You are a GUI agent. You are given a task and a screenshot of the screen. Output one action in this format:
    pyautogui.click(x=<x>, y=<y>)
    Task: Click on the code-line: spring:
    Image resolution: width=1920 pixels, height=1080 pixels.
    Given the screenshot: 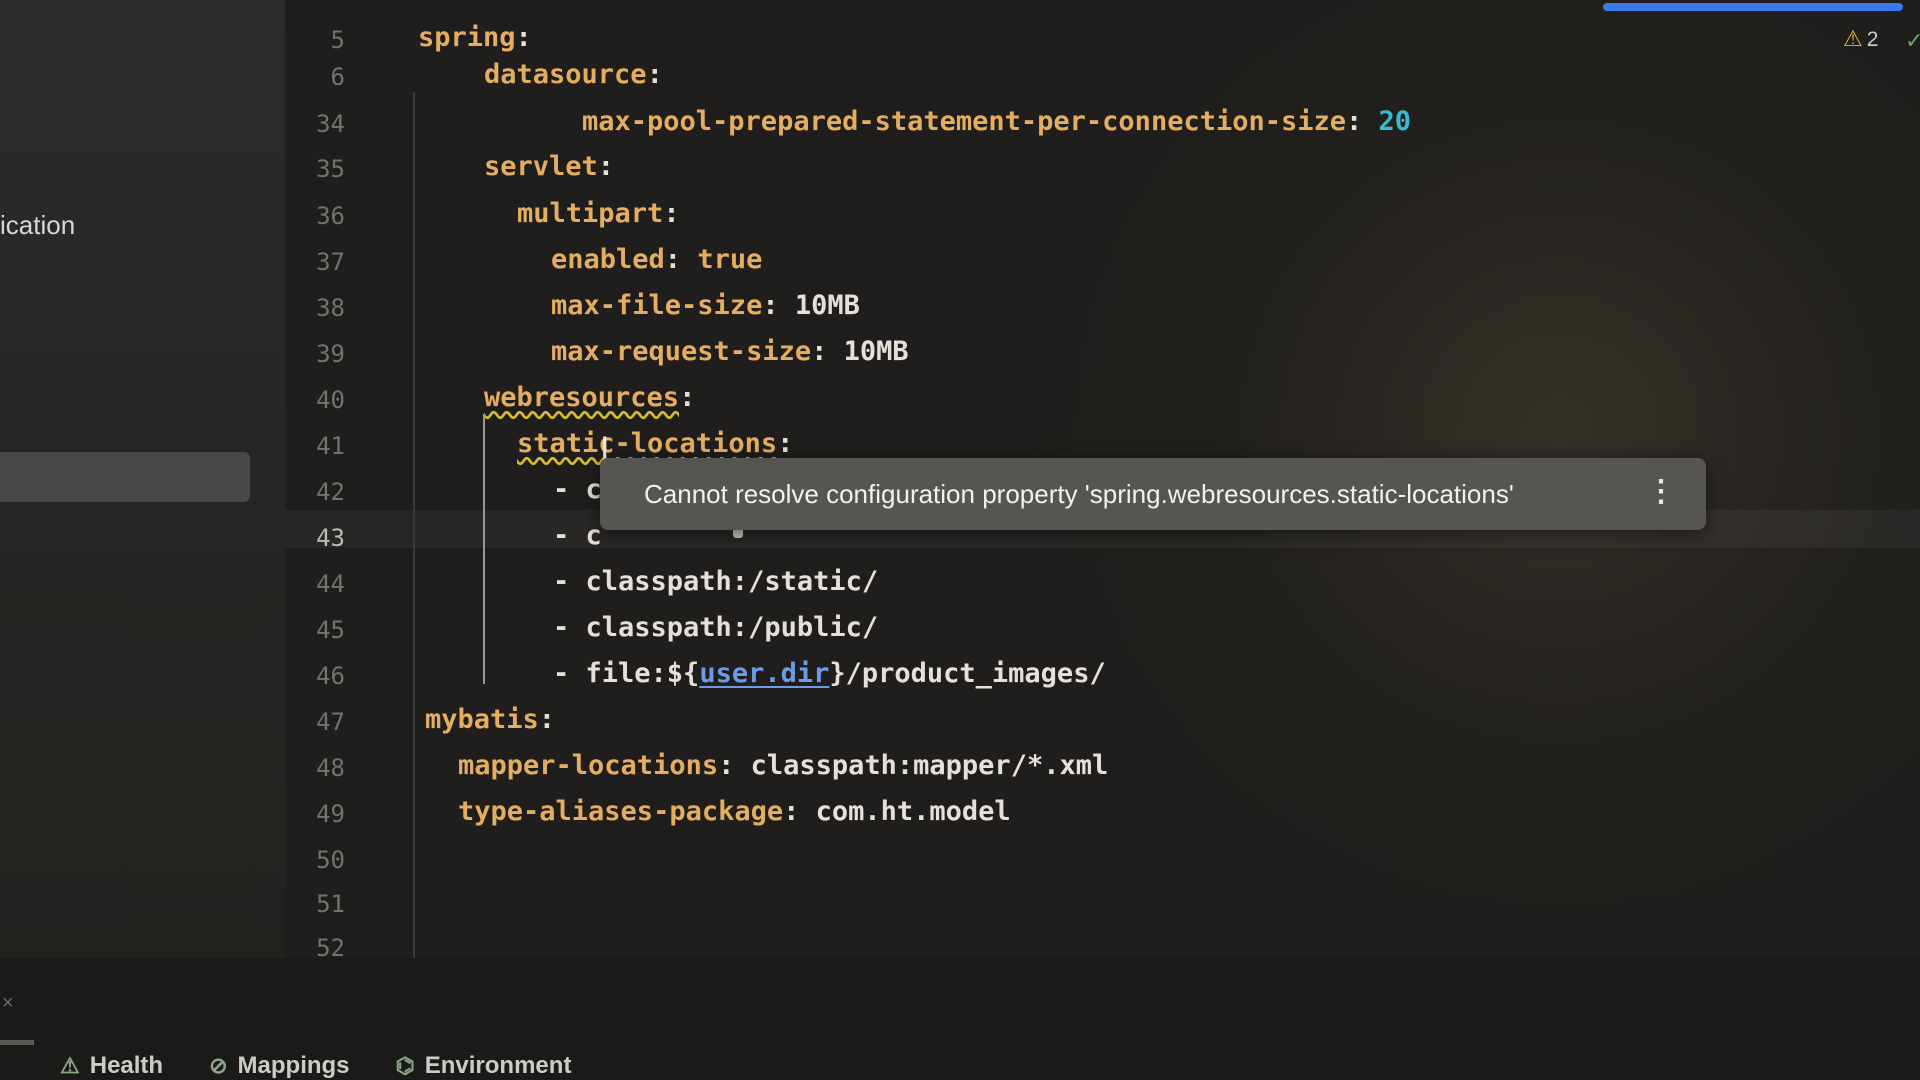 What is the action you would take?
    pyautogui.click(x=475, y=37)
    